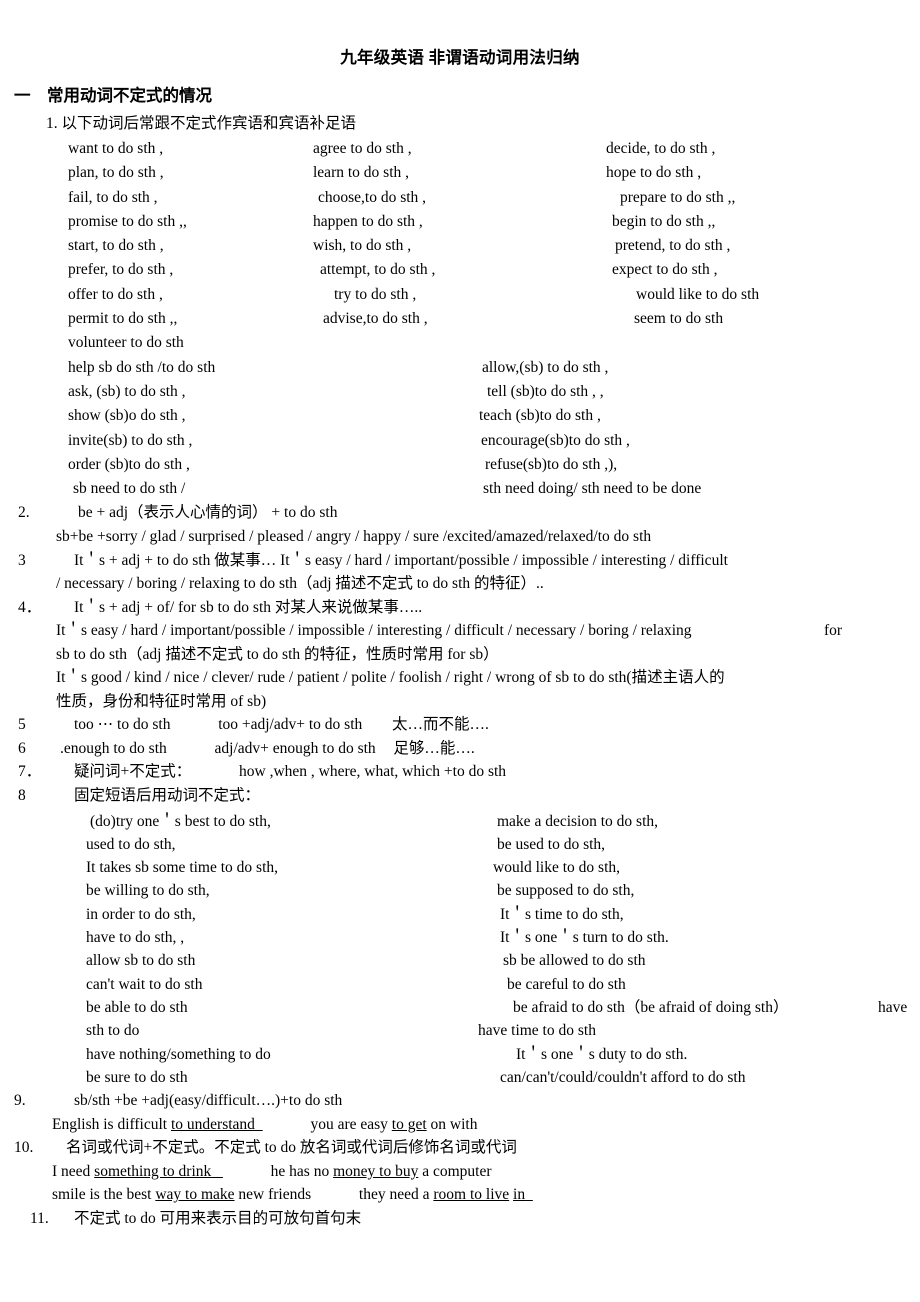 This screenshot has width=920, height=1302. I want to click on item-11: 11. 不定式 to do 可用来表示目的可放句首句末, so click(460, 1219).